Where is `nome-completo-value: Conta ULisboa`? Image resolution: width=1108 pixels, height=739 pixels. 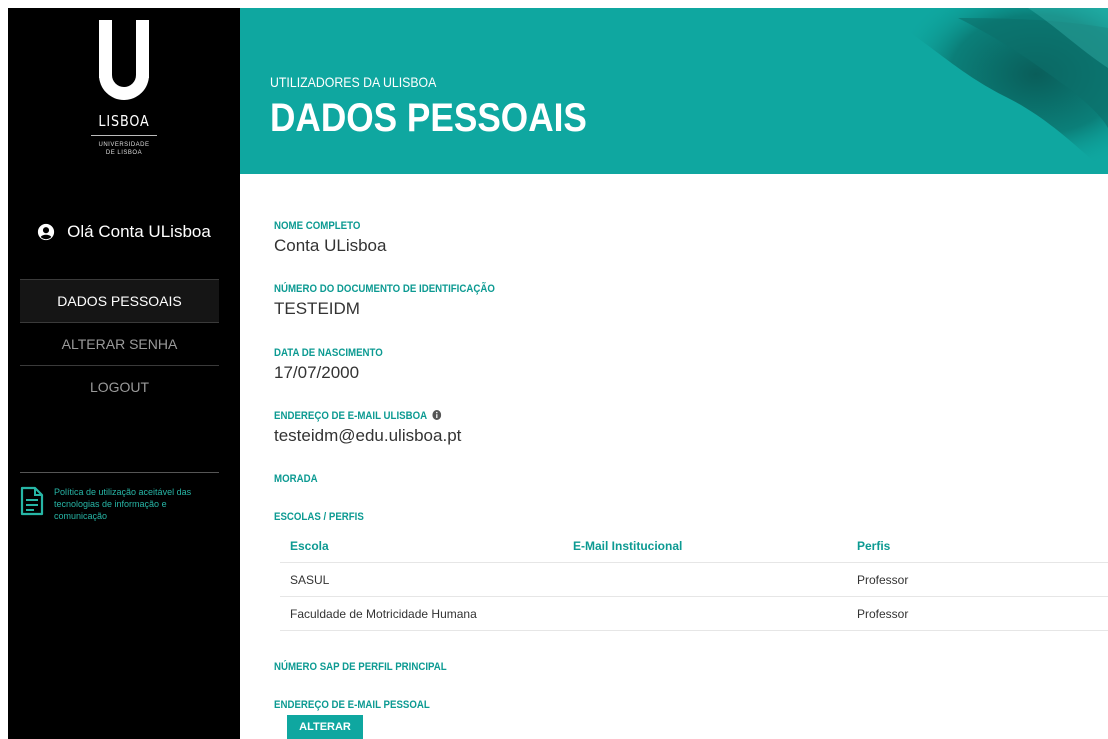 nome-completo-value: Conta ULisboa is located at coordinates (330, 245).